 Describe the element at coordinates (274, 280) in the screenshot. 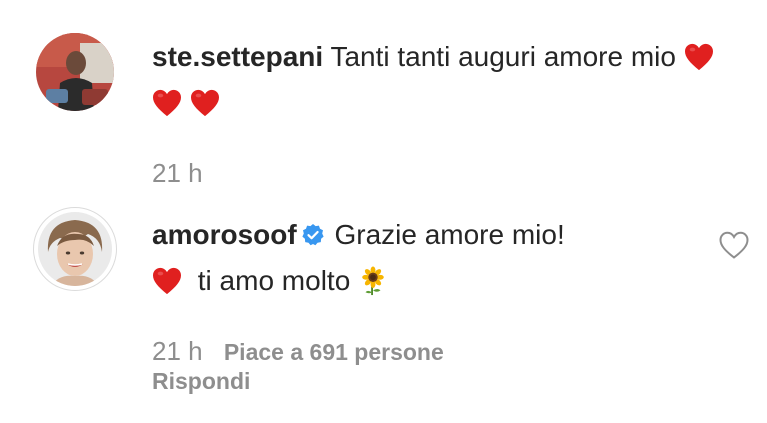

I see `comment-text-line2: ti amo molto` at that location.